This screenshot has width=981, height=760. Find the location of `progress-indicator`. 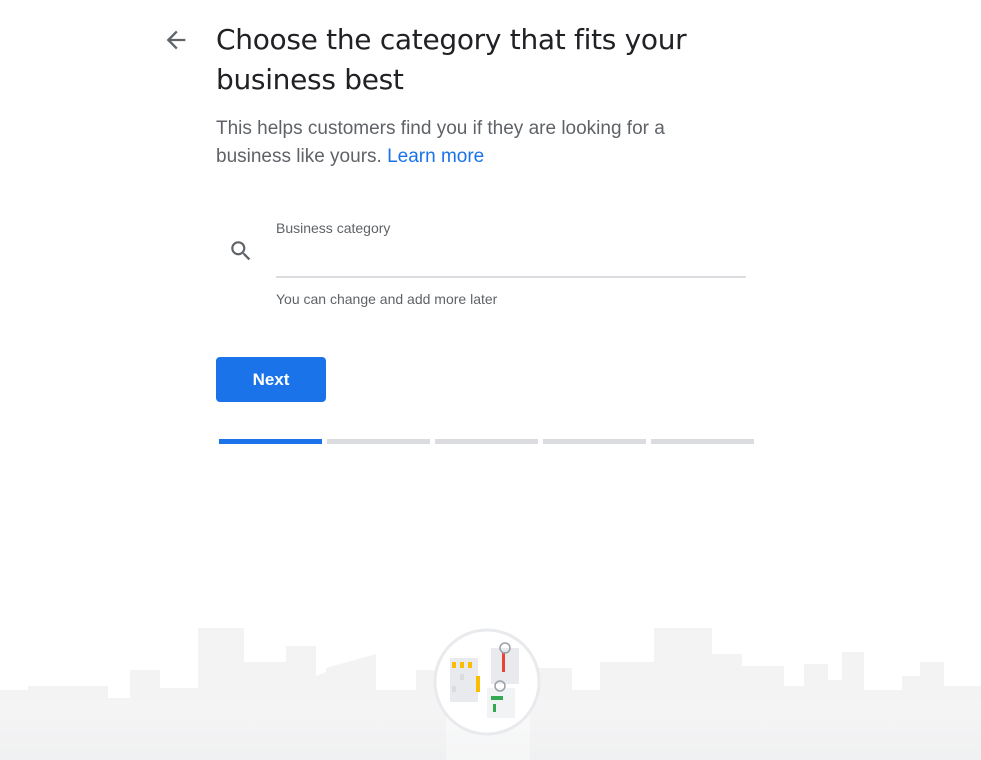

progress-indicator is located at coordinates (487, 441).